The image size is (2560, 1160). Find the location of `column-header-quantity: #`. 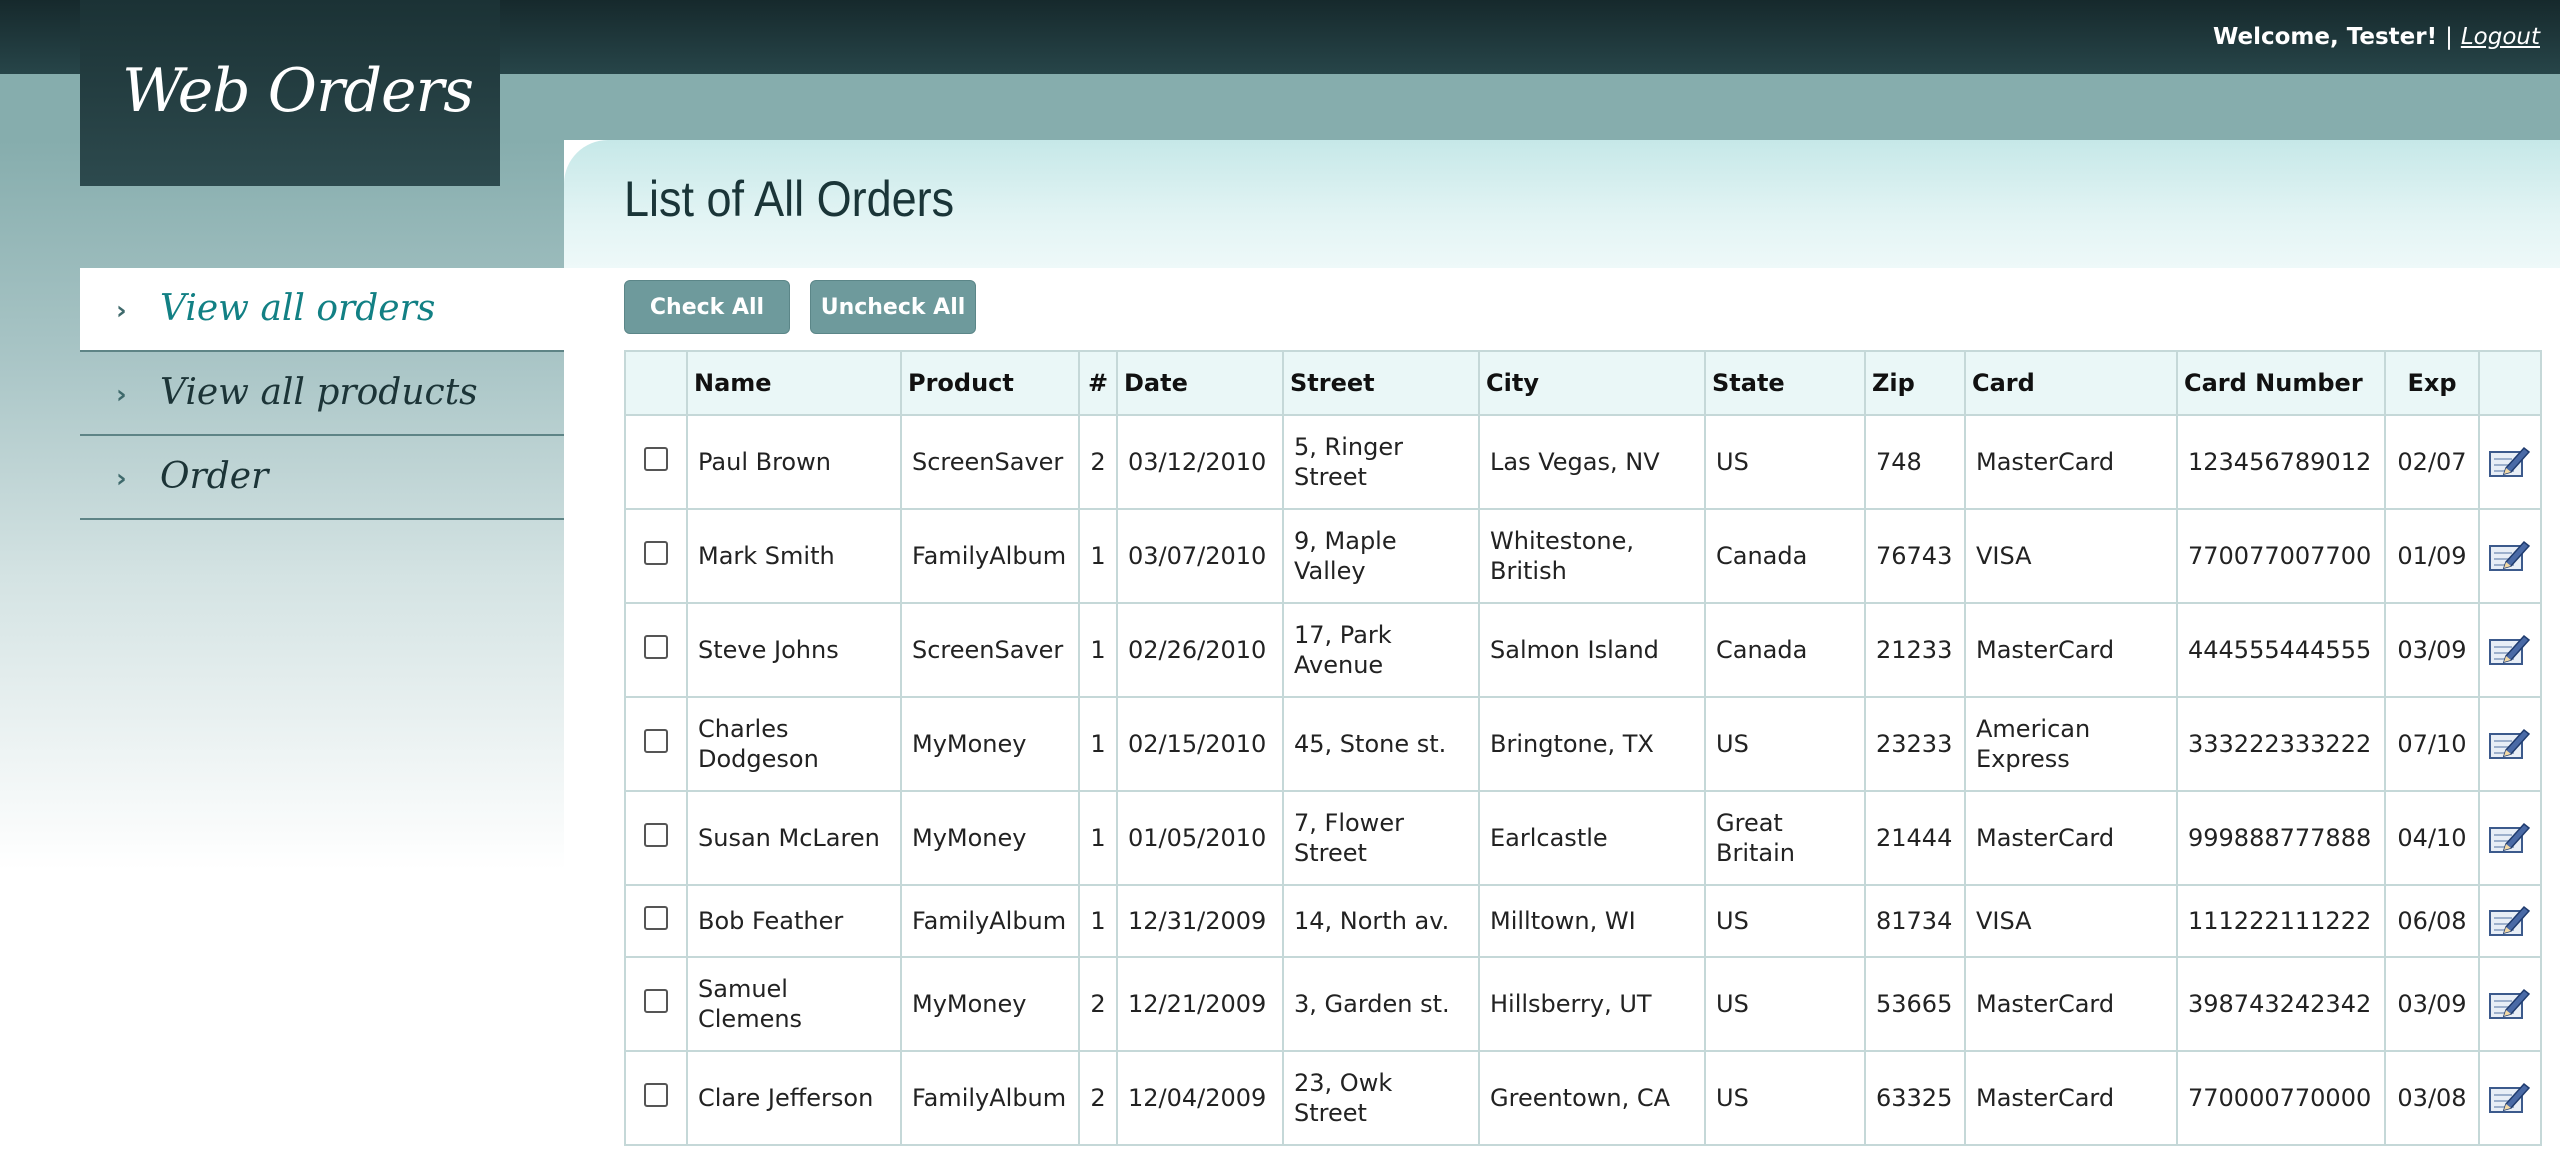

column-header-quantity: # is located at coordinates (1098, 383).